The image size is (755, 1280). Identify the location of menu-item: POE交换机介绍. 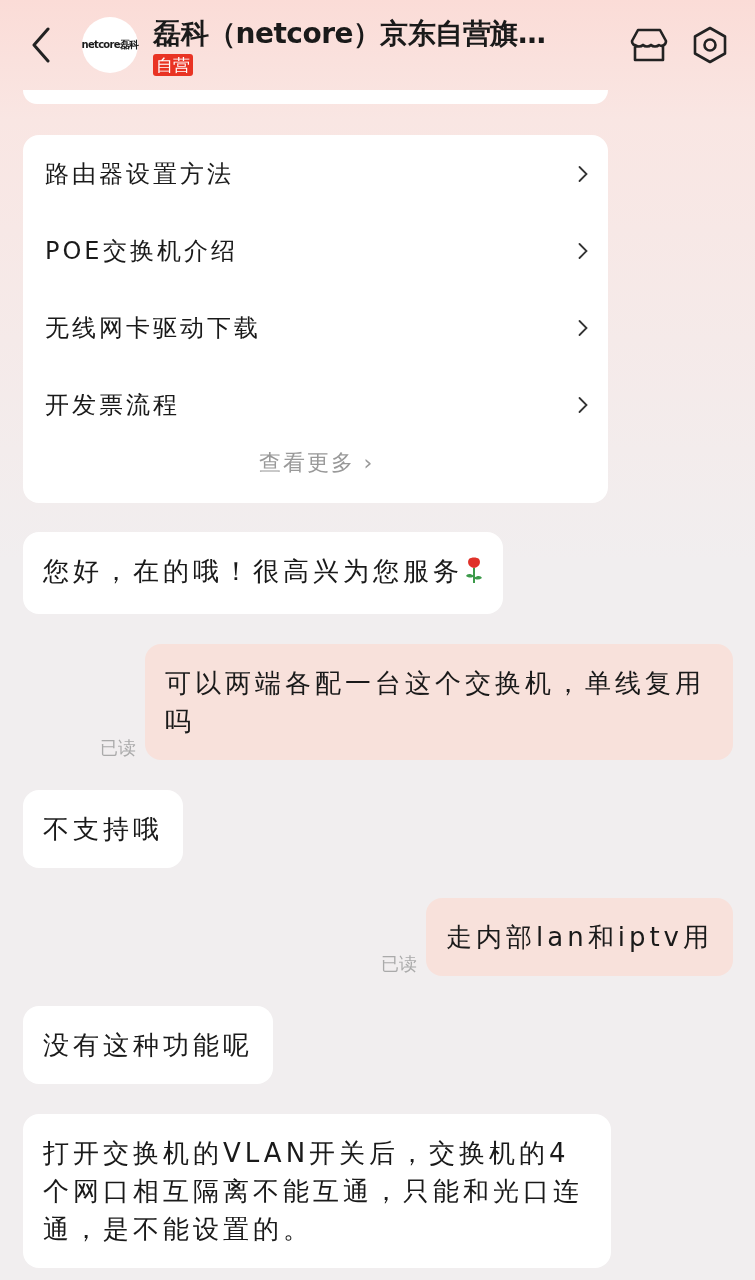
(316, 250).